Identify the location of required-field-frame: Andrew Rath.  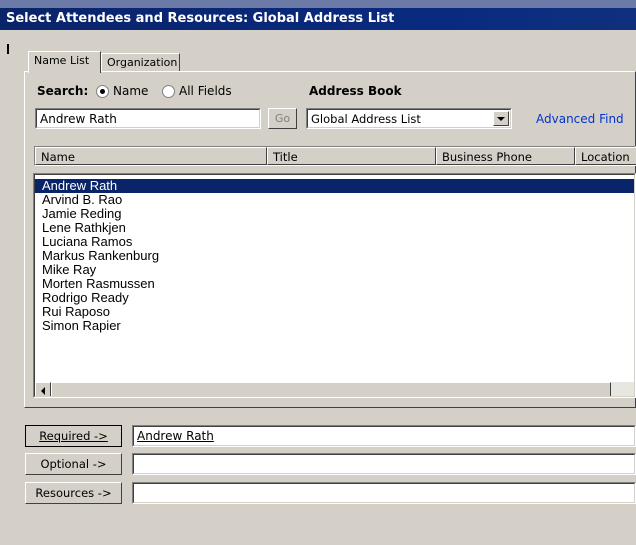
(384, 436).